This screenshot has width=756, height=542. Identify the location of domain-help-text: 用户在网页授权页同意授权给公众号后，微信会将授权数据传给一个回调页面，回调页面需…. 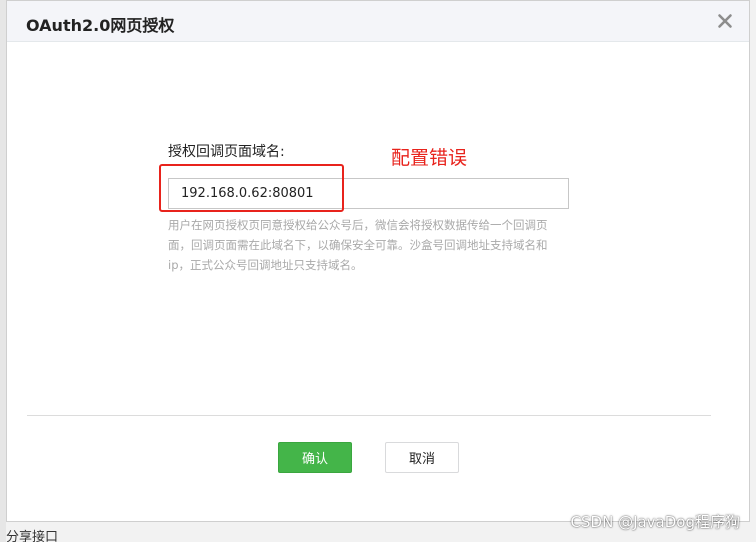
(358, 245).